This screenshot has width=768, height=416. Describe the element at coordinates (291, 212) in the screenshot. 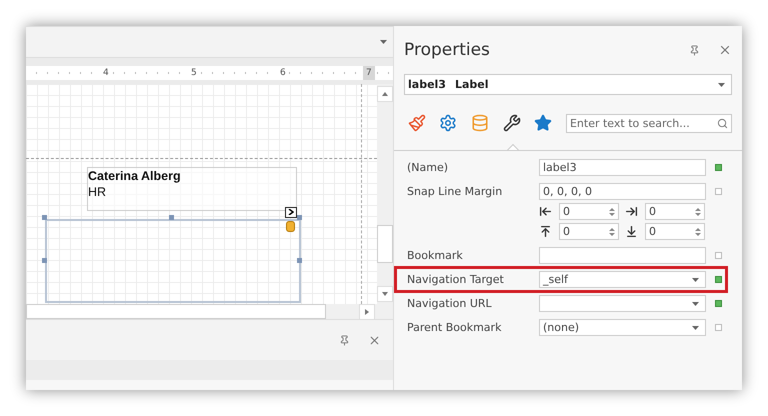

I see `smart-tag-icon` at that location.